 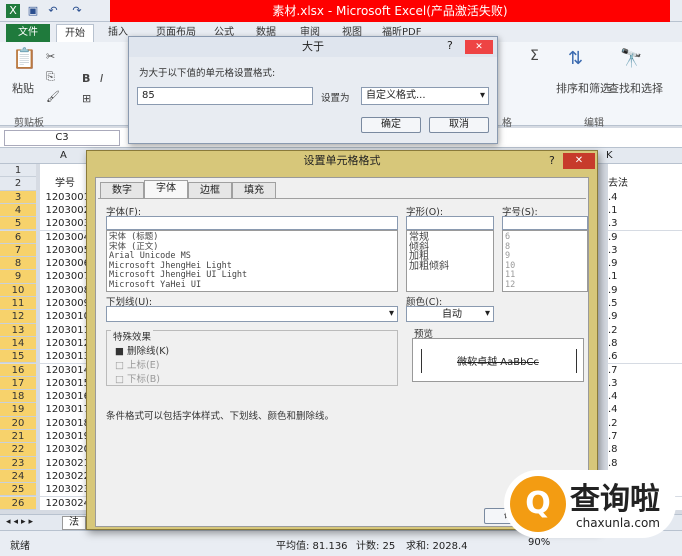 I want to click on row-number: 22, so click(x=18, y=450).